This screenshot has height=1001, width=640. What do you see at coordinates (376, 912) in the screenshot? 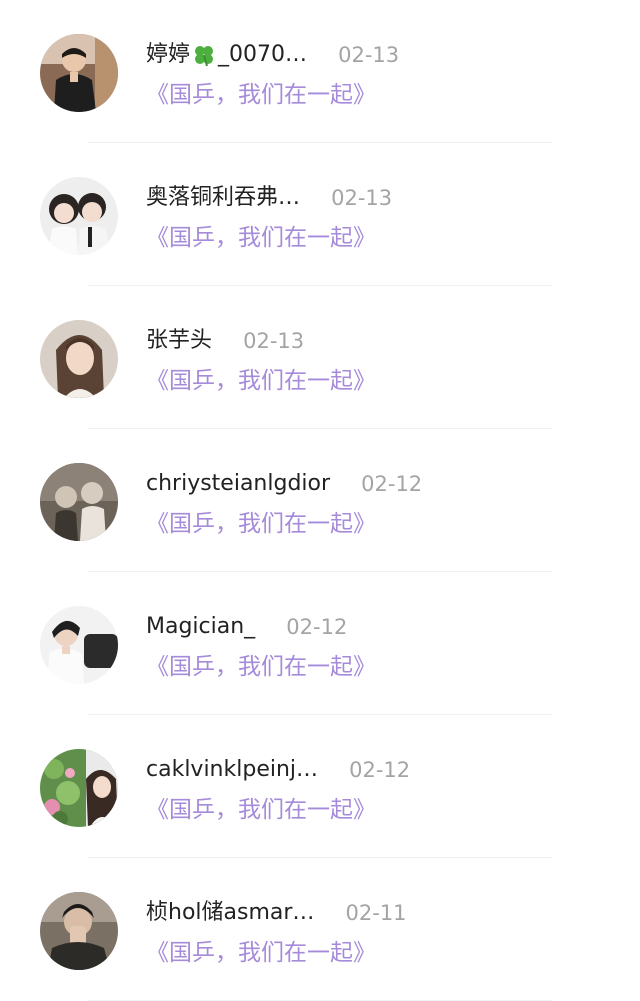
I see `item-date: 02-11` at bounding box center [376, 912].